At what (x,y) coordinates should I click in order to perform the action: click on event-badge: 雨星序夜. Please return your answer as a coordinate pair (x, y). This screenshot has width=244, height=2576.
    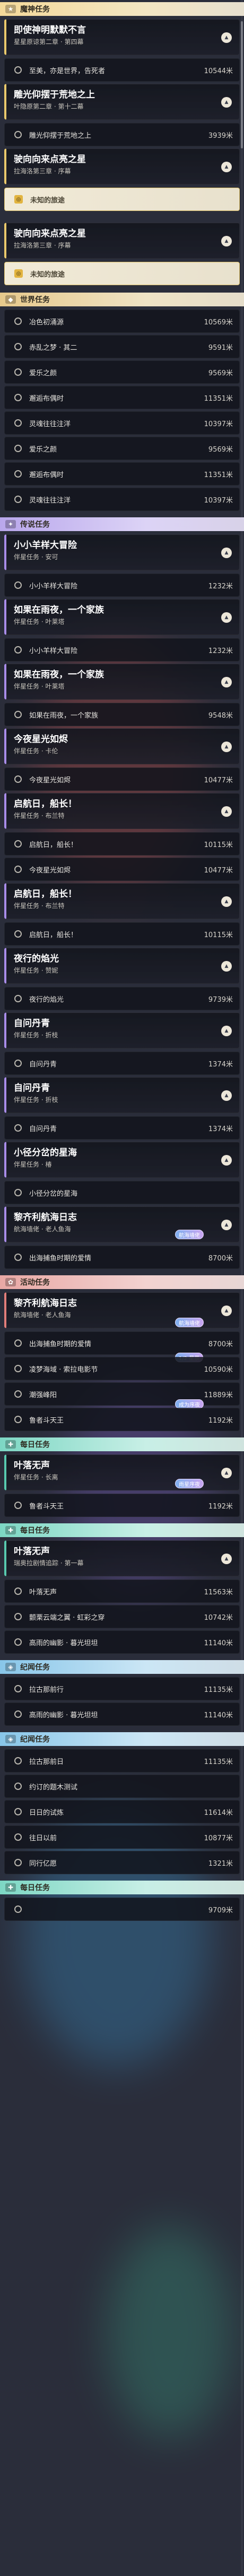
    Looking at the image, I should click on (190, 1483).